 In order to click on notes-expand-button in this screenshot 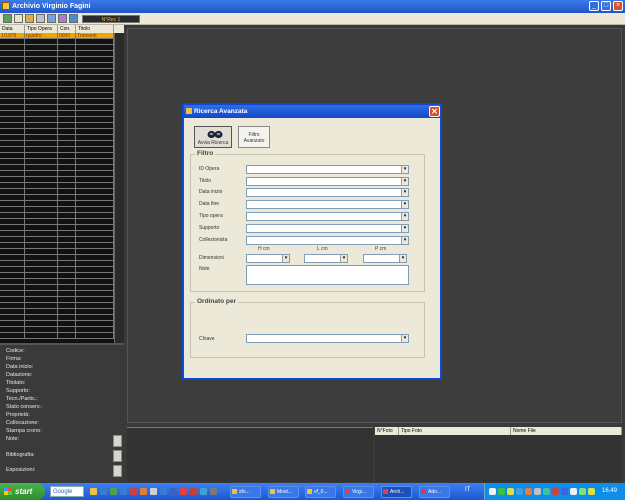, I will do `click(117, 441)`.